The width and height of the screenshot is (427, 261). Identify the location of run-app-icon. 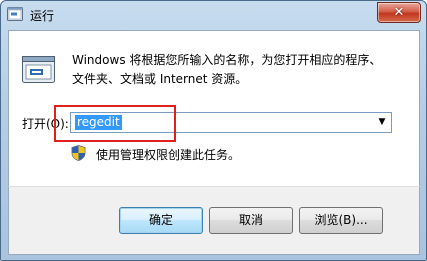
(15, 14).